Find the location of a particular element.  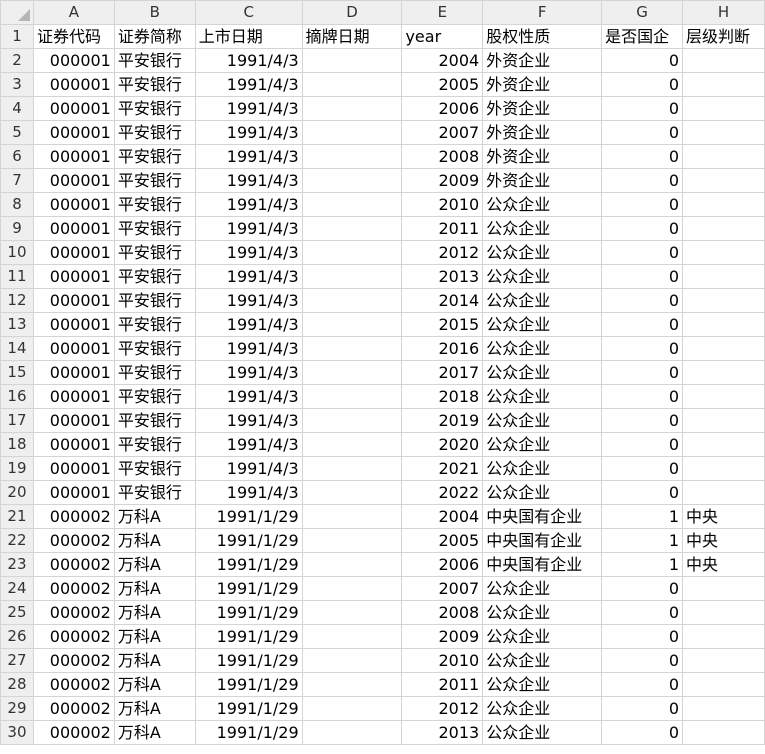

column-header: C is located at coordinates (248, 12).